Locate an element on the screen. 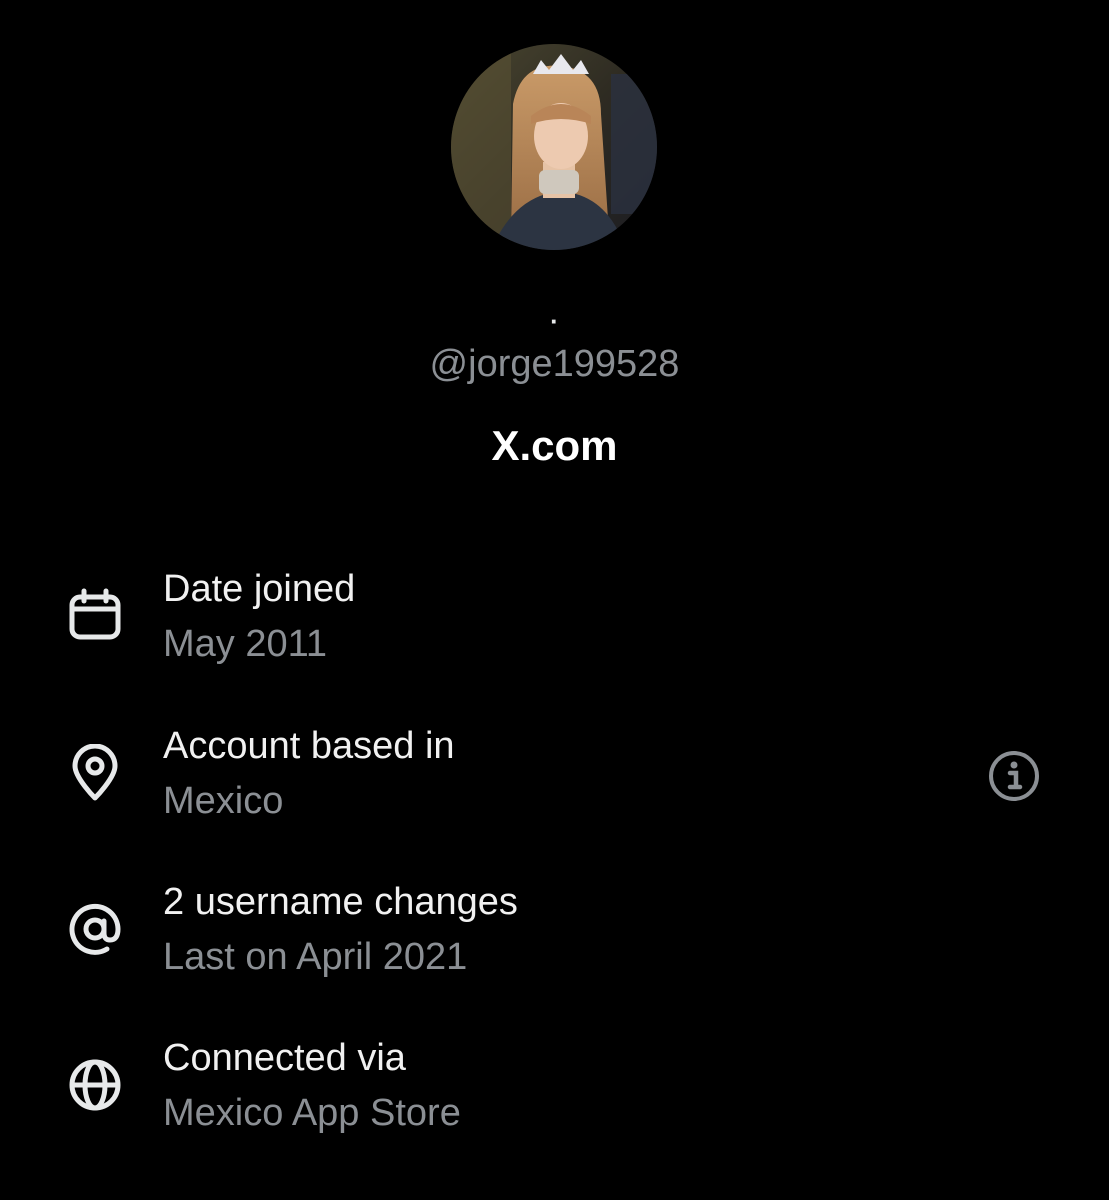  username-changes-row: 2 username changes Last on April 2021 is located at coordinates (554, 935).